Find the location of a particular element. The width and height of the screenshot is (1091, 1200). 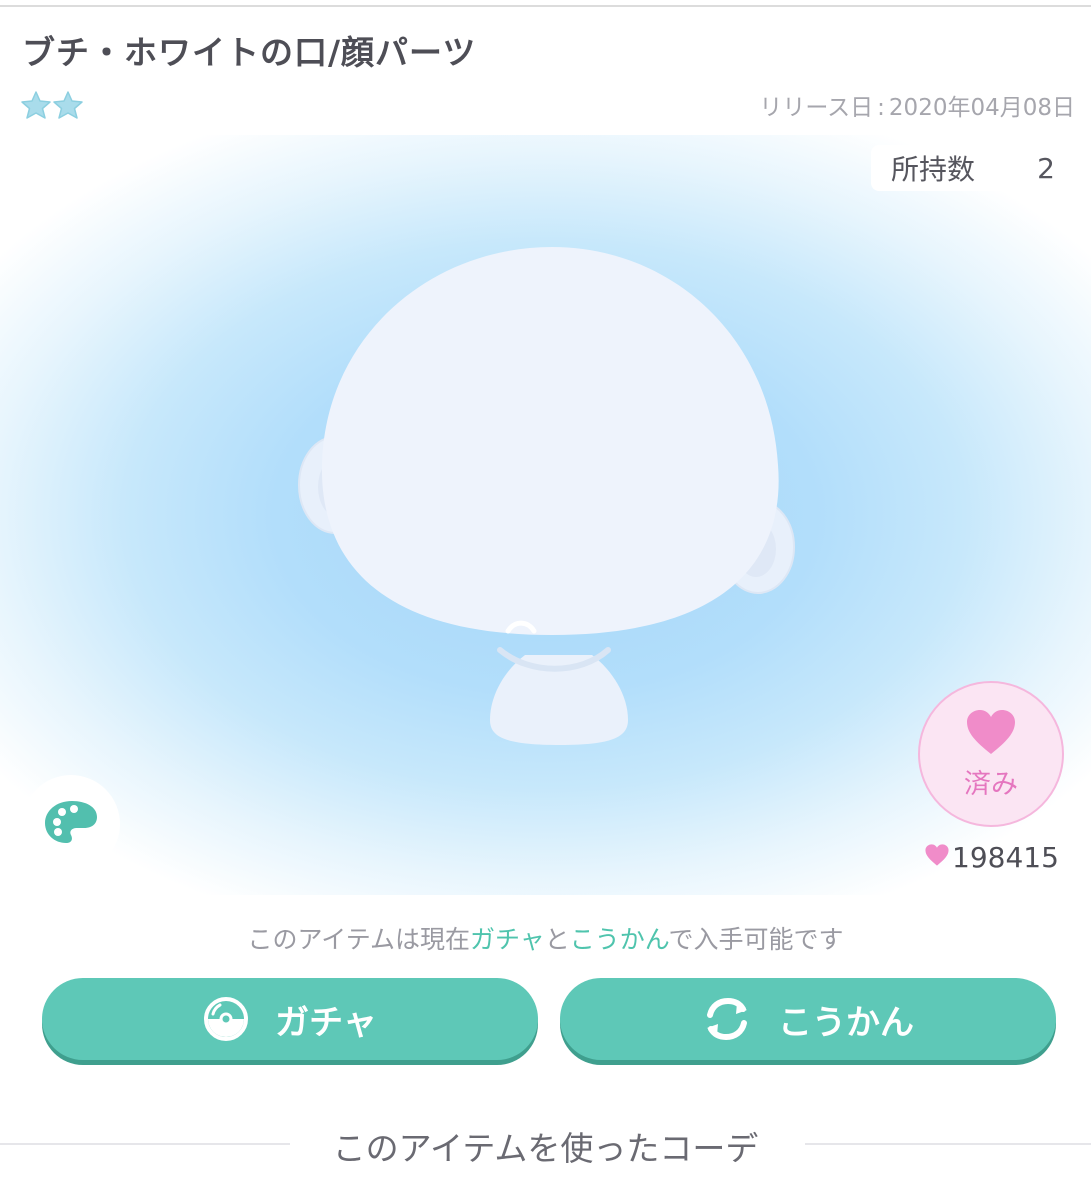

like-button: 済み is located at coordinates (991, 754).